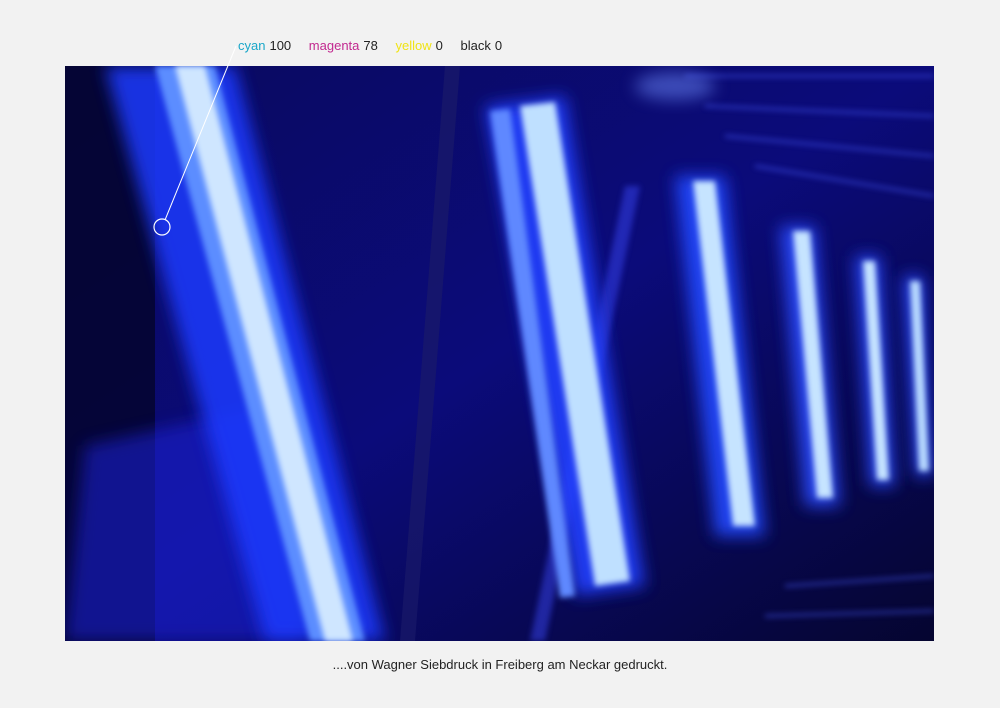 The height and width of the screenshot is (708, 1000). What do you see at coordinates (280, 45) in the screenshot?
I see `cyan-value: 100` at bounding box center [280, 45].